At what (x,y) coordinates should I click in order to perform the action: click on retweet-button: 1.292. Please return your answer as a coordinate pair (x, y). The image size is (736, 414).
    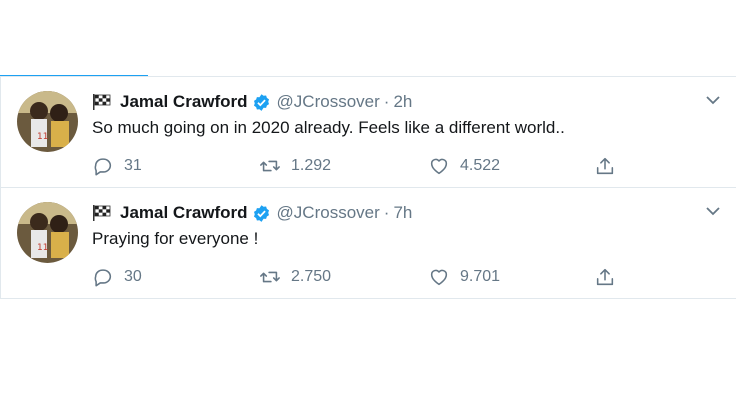
    Looking at the image, I should click on (295, 166).